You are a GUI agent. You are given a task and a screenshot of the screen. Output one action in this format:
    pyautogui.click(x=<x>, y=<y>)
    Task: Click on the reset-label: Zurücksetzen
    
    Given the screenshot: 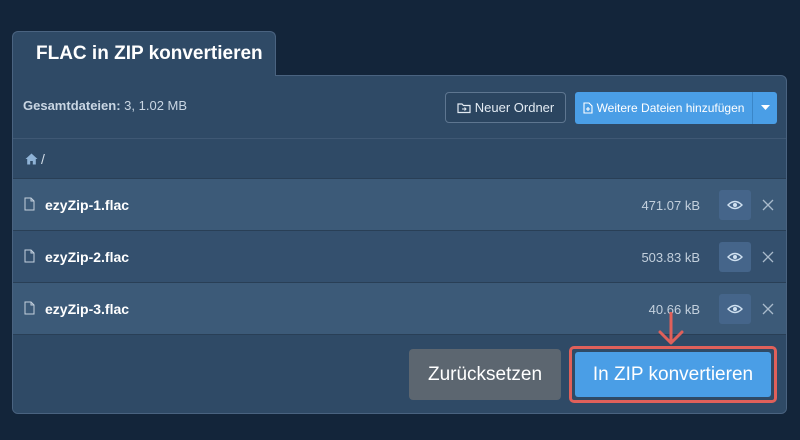 What is the action you would take?
    pyautogui.click(x=485, y=374)
    